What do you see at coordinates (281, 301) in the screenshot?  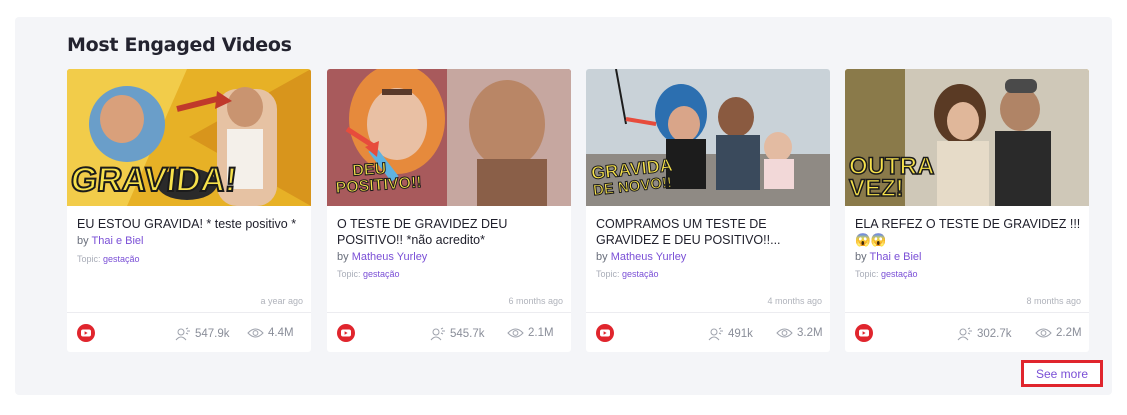 I see `video-age: a year ago` at bounding box center [281, 301].